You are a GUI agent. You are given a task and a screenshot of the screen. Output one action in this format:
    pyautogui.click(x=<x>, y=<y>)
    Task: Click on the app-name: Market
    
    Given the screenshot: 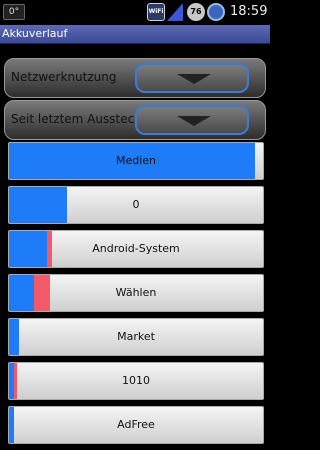 What is the action you would take?
    pyautogui.click(x=136, y=336)
    